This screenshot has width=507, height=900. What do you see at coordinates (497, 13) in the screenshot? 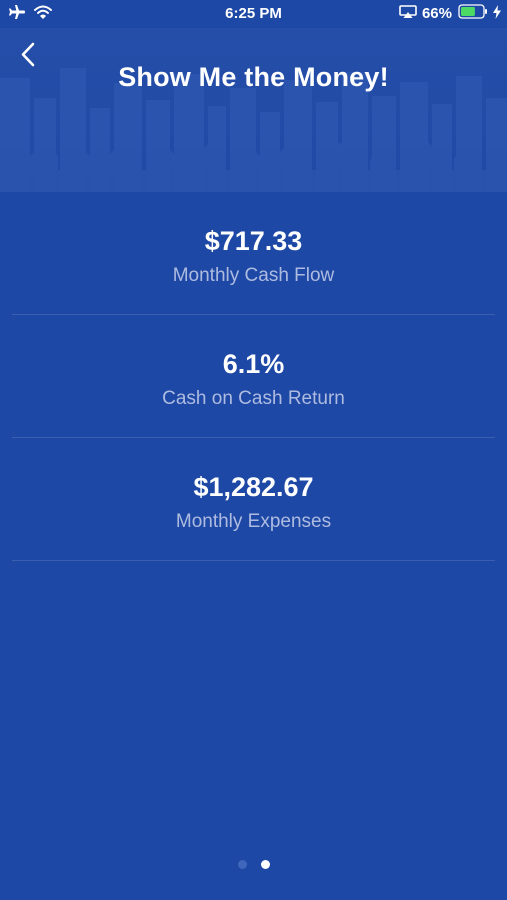
I see `charging-bolt-icon` at bounding box center [497, 13].